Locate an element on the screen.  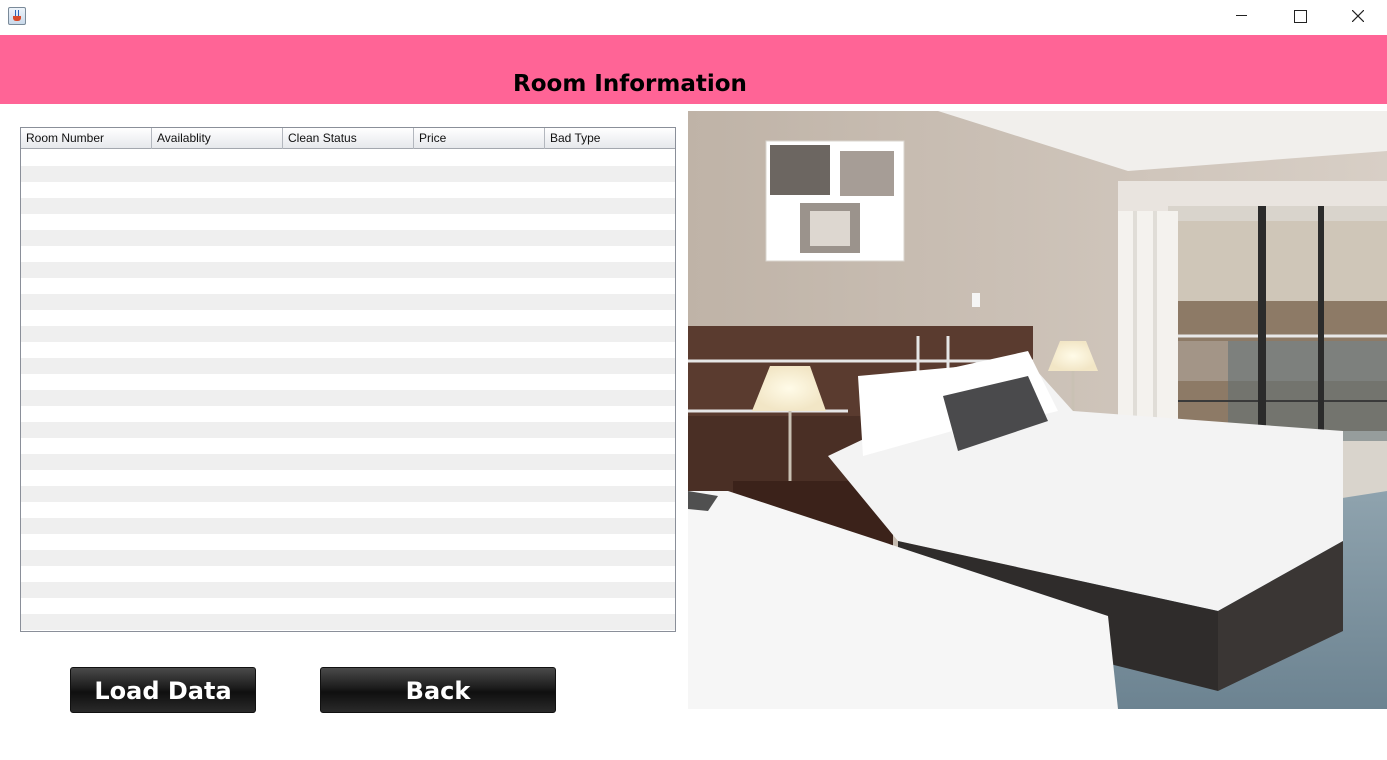
column-header-room-number: Room Number is located at coordinates (86, 138).